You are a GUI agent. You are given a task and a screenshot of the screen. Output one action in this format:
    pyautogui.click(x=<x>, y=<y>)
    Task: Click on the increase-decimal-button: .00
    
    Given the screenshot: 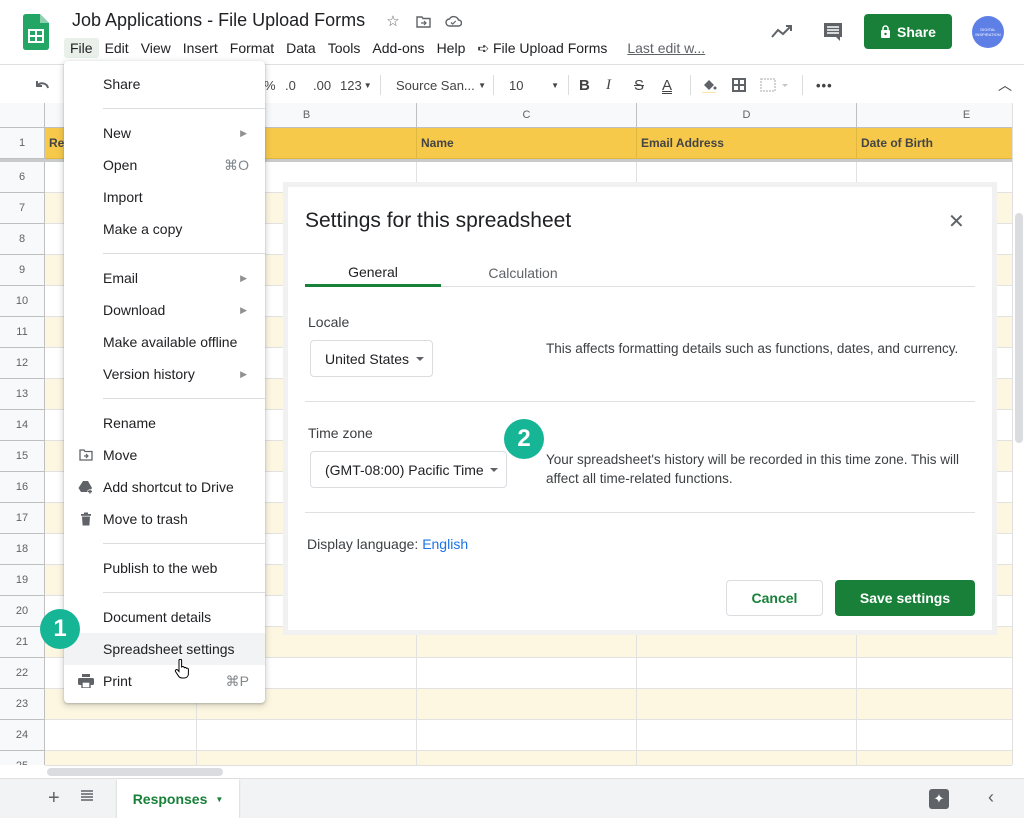 What is the action you would take?
    pyautogui.click(x=322, y=85)
    